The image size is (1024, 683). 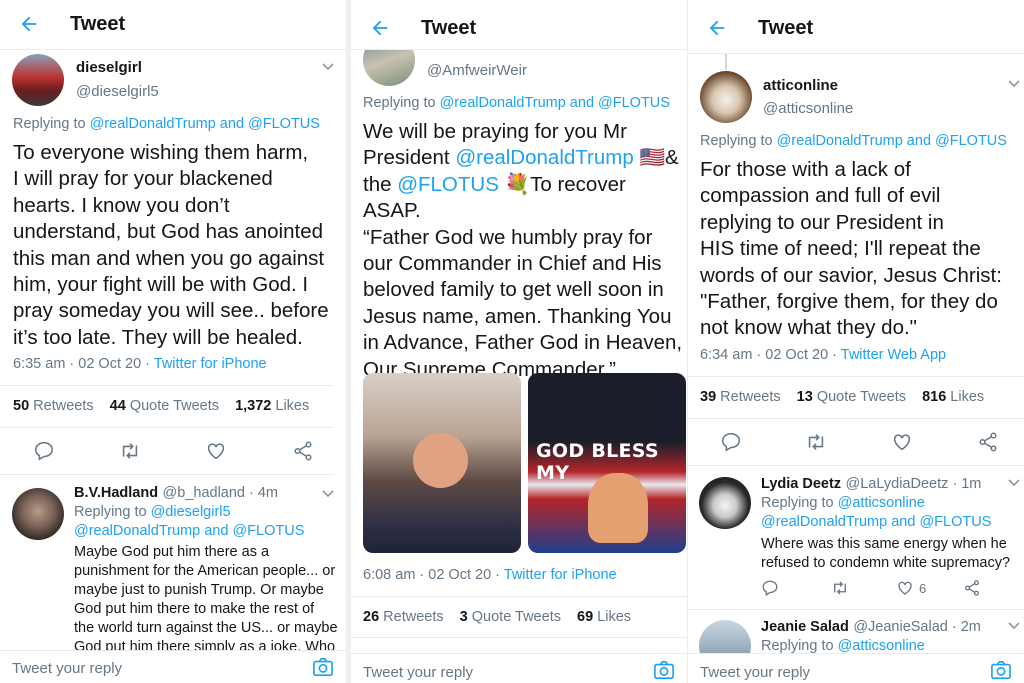 What do you see at coordinates (116, 493) in the screenshot?
I see `reply-author-name: B.V.Hadland` at bounding box center [116, 493].